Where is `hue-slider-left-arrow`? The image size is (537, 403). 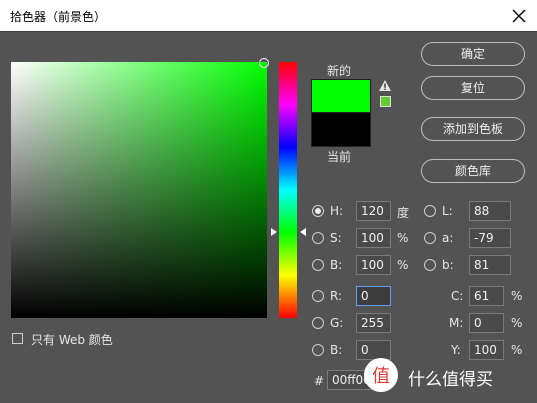 hue-slider-left-arrow is located at coordinates (274, 232).